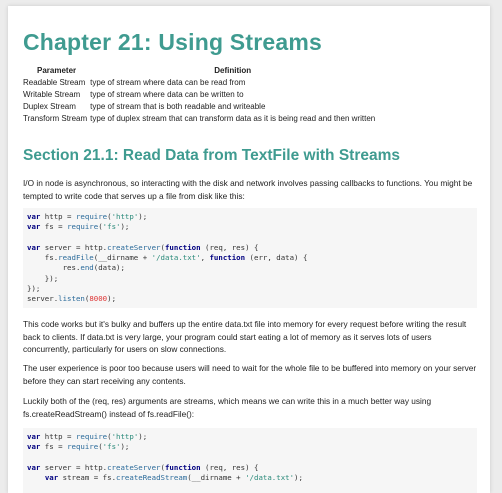 This screenshot has height=493, width=502. I want to click on table-header-definition: Definition, so click(233, 70).